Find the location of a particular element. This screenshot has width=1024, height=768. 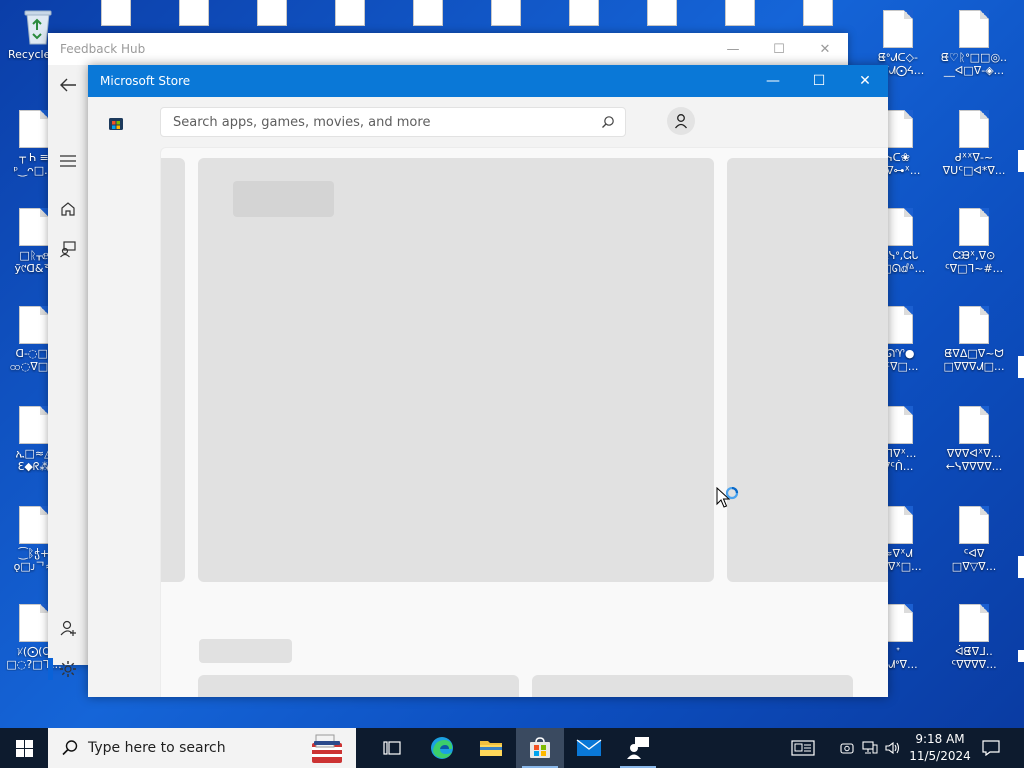

taskbar-app-file-explorer is located at coordinates (491, 748).